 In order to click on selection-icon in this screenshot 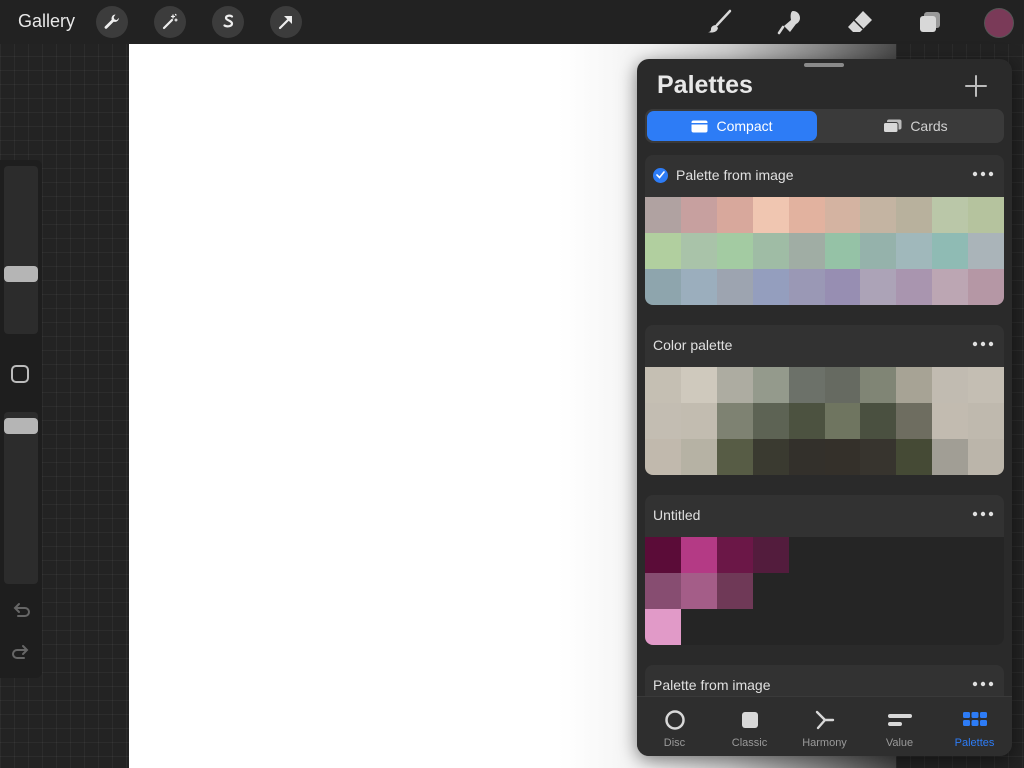, I will do `click(228, 22)`.